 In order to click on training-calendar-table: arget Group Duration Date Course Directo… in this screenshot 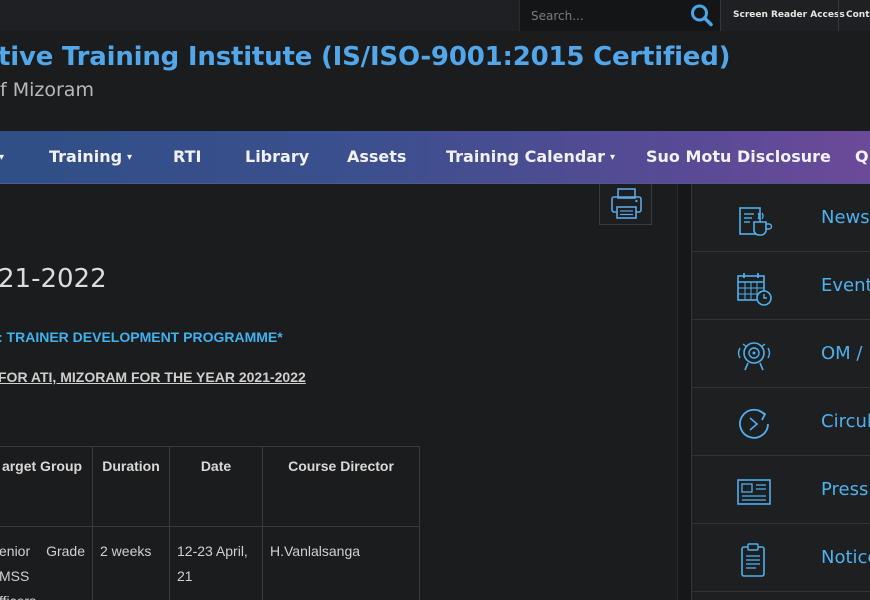, I will do `click(210, 523)`.